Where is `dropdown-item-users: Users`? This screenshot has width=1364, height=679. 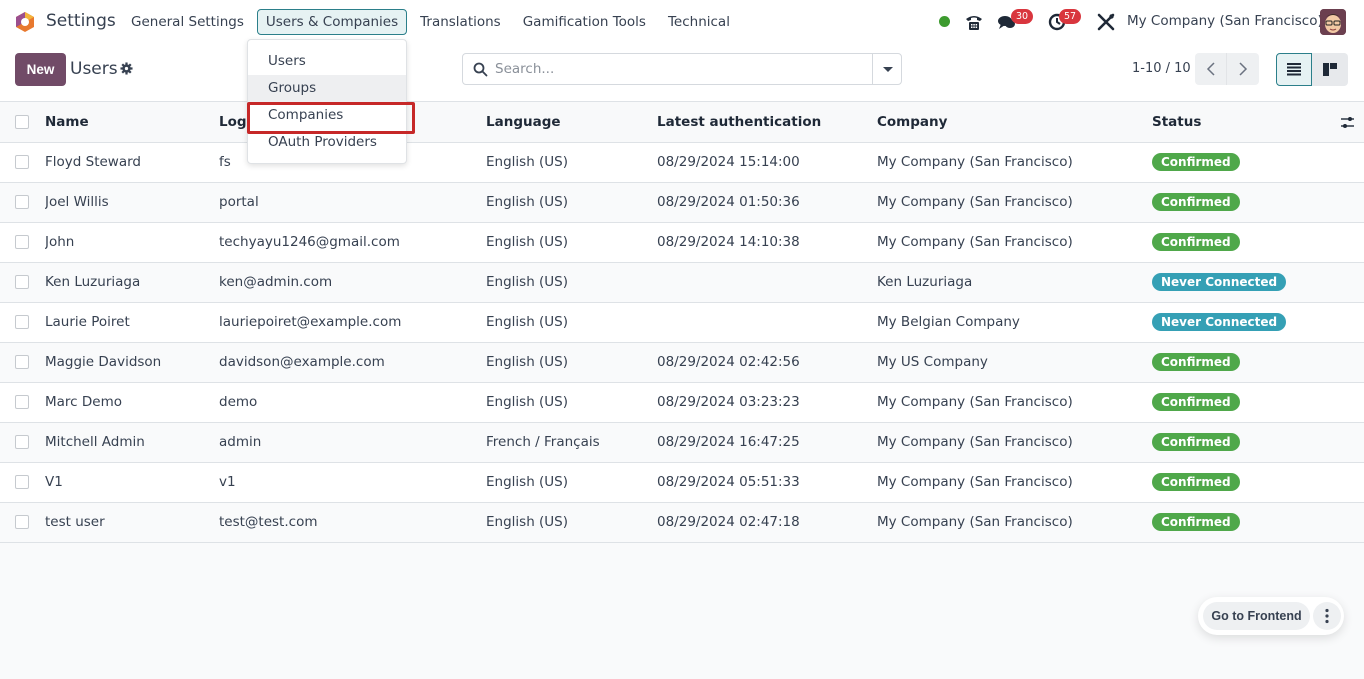
dropdown-item-users: Users is located at coordinates (327, 61).